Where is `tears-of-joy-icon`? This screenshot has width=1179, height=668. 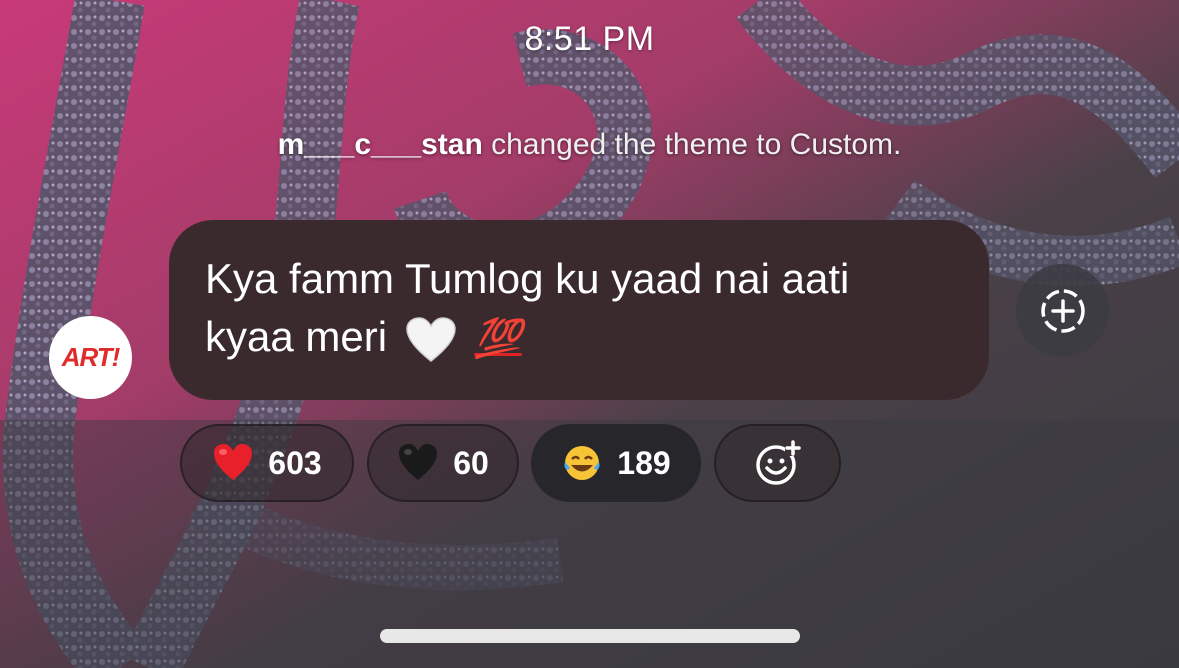
tears-of-joy-icon is located at coordinates (582, 463).